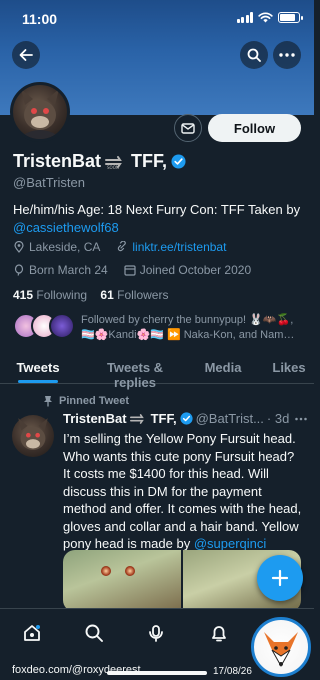 This screenshot has width=320, height=680. I want to click on profile-meta-row-1: Lakeside, CA linktr.ee/tristenbat, so click(119, 247).